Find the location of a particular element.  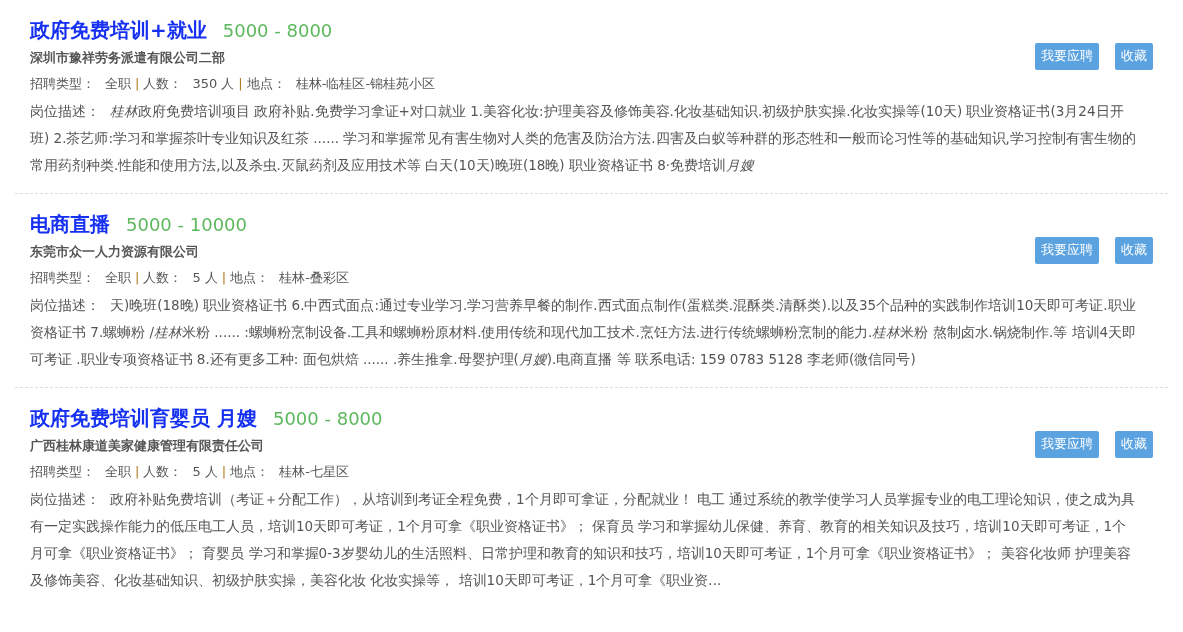

job-title: 政府免费培训育婴员 月嫂 is located at coordinates (143, 418).